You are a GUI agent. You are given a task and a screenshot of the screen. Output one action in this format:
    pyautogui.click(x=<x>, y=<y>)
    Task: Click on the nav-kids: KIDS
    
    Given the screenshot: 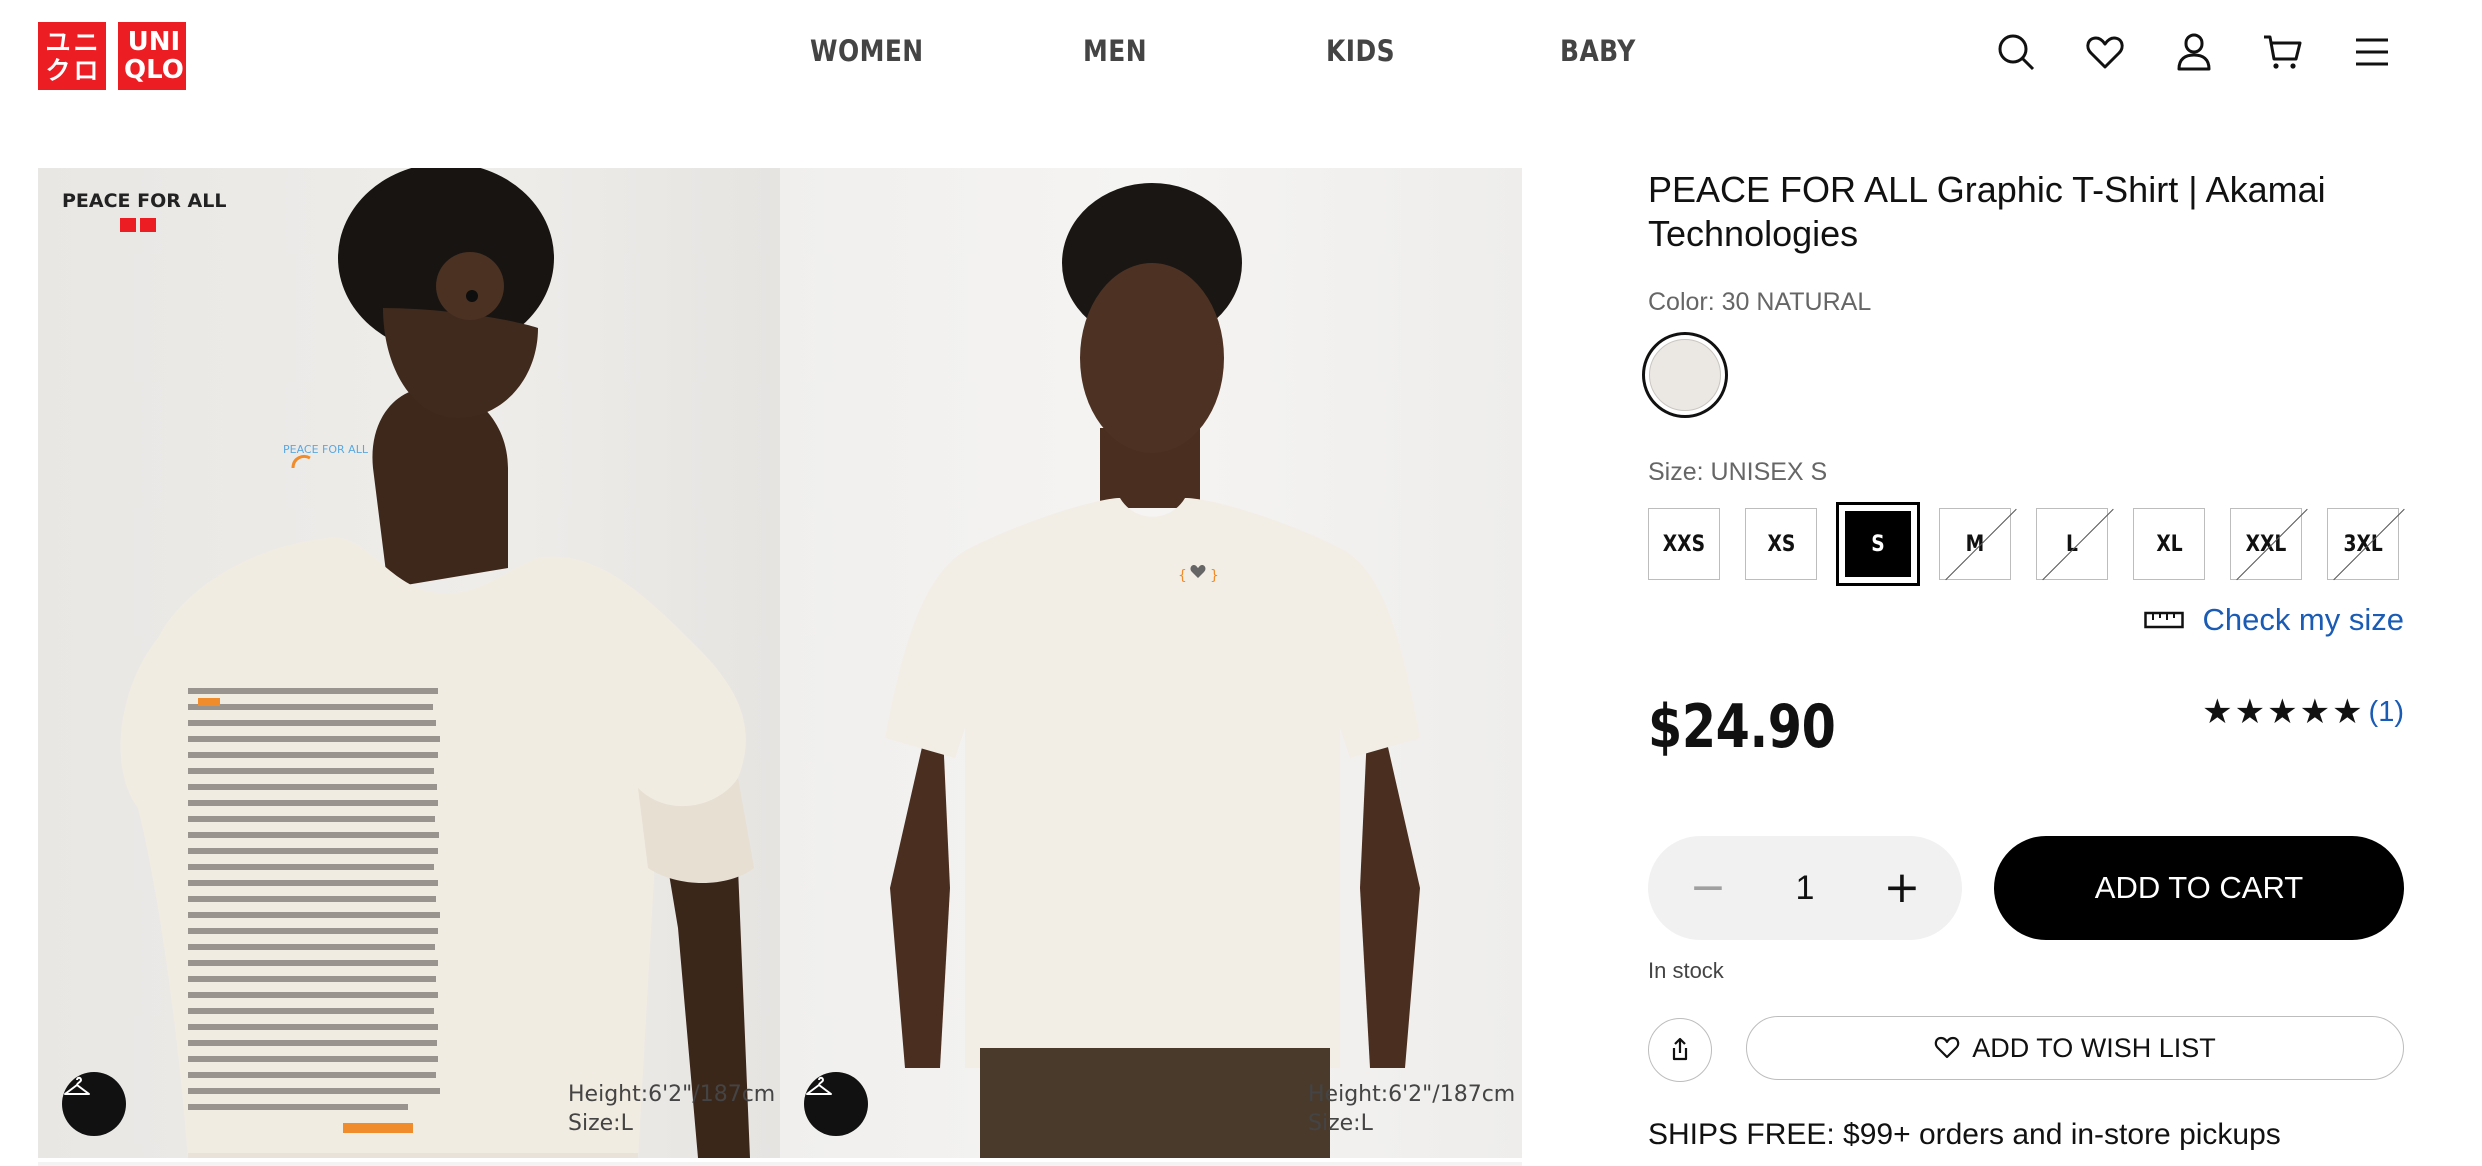 What is the action you would take?
    pyautogui.click(x=1360, y=51)
    